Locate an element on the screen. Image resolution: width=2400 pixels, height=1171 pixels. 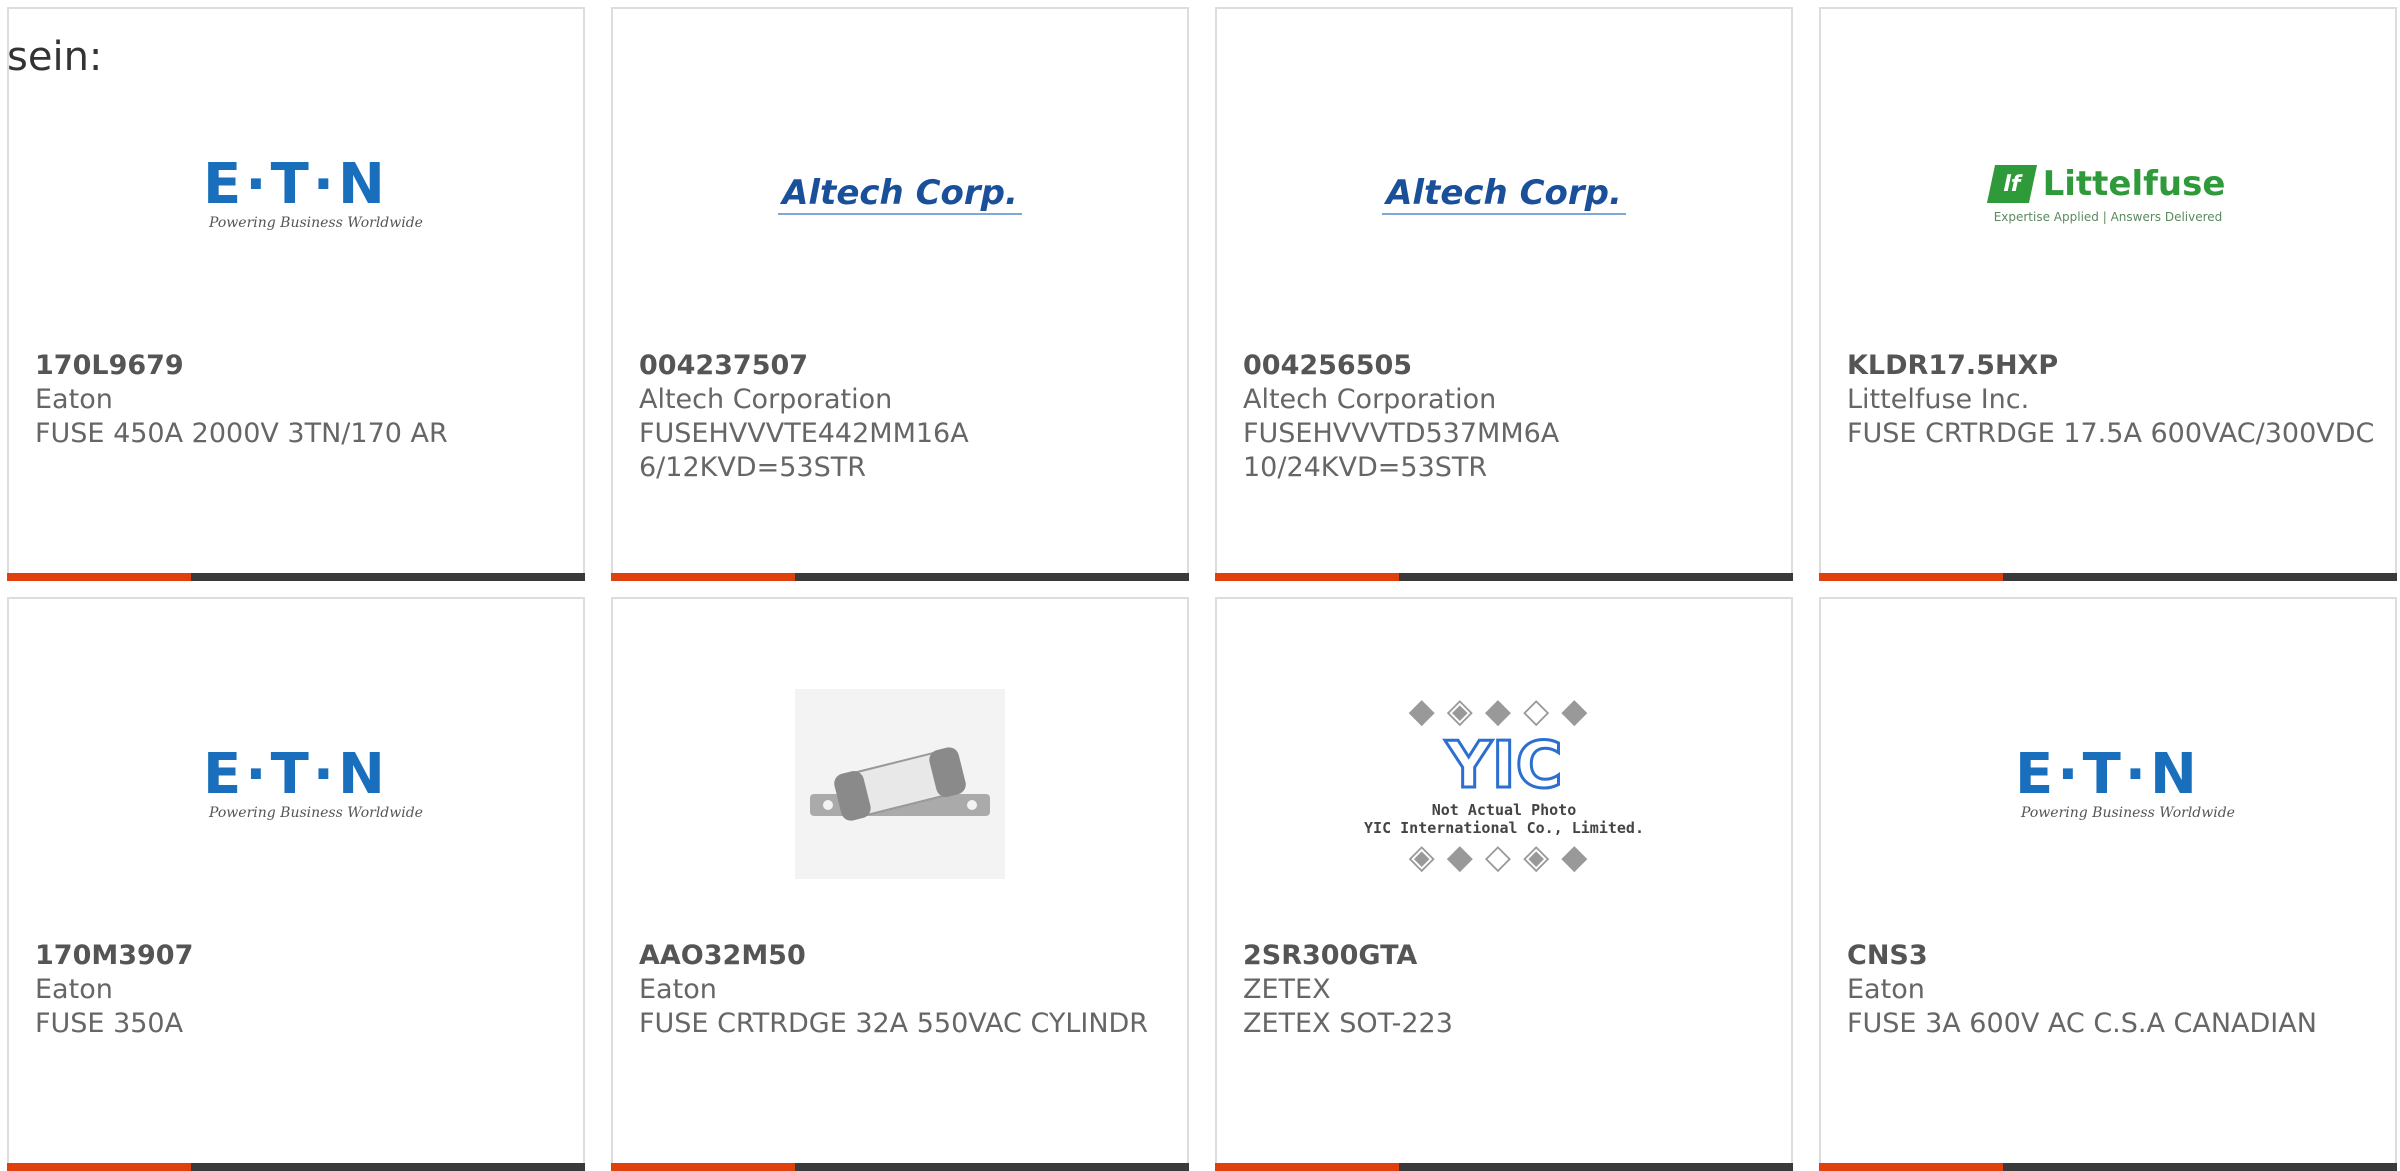
part-number: CNS3 is located at coordinates (2111, 956).